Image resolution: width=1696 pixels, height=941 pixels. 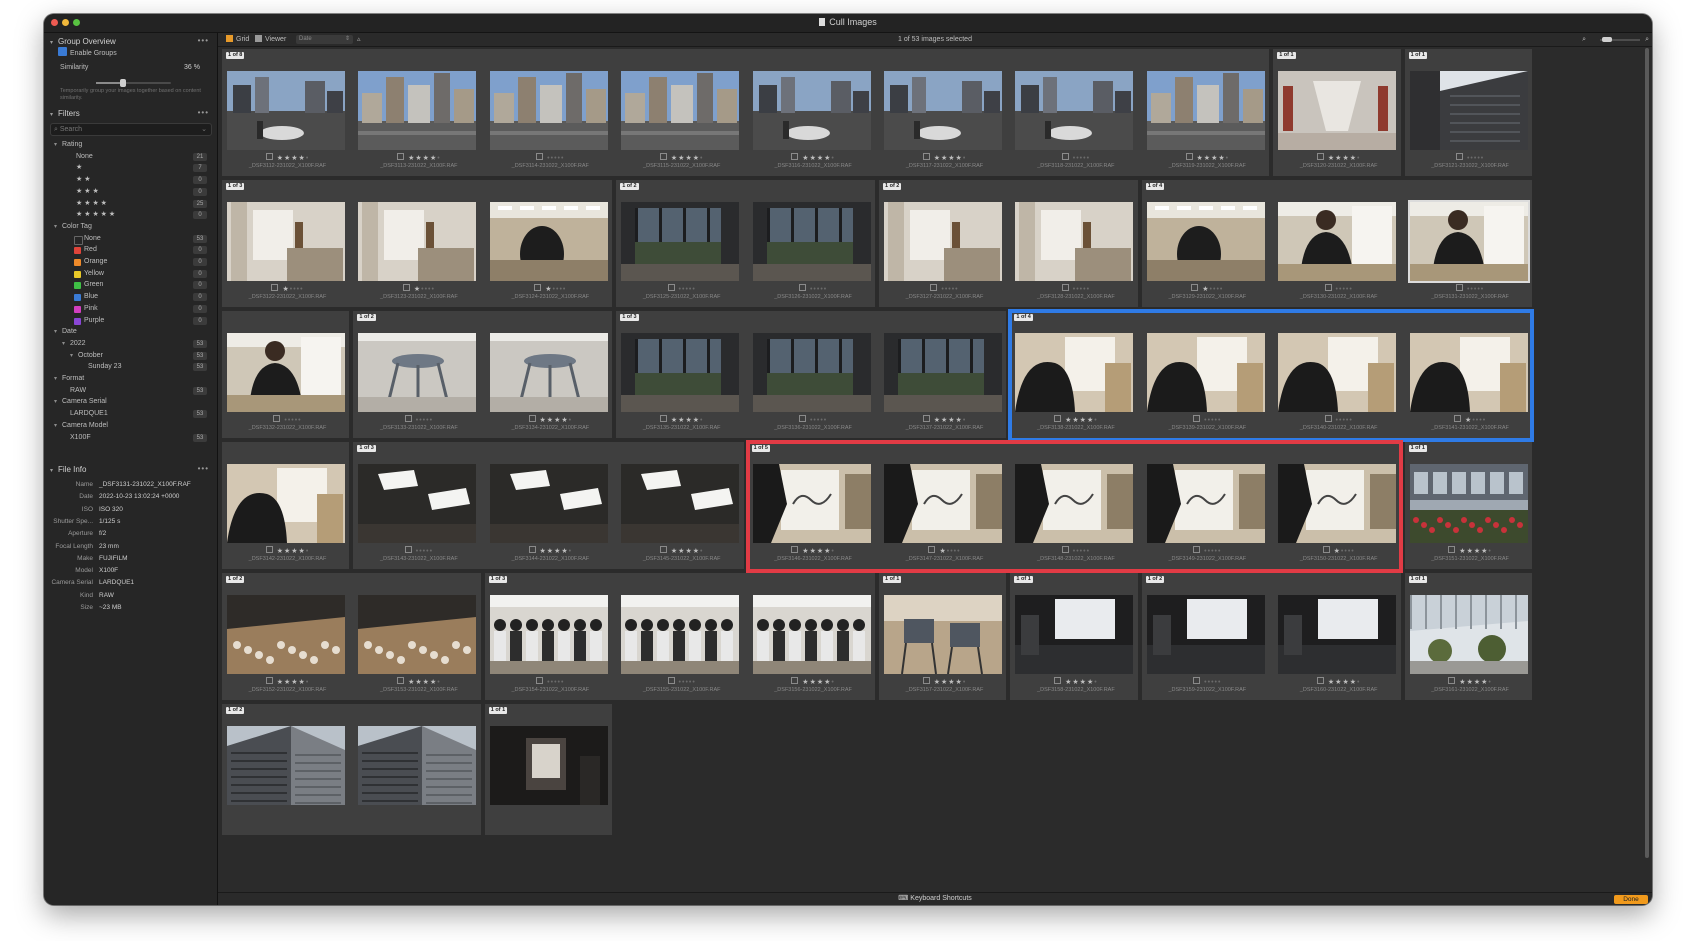 What do you see at coordinates (935, 899) in the screenshot?
I see `keyboard-shortcuts-button: ⌨ Keyboard Shortcuts` at bounding box center [935, 899].